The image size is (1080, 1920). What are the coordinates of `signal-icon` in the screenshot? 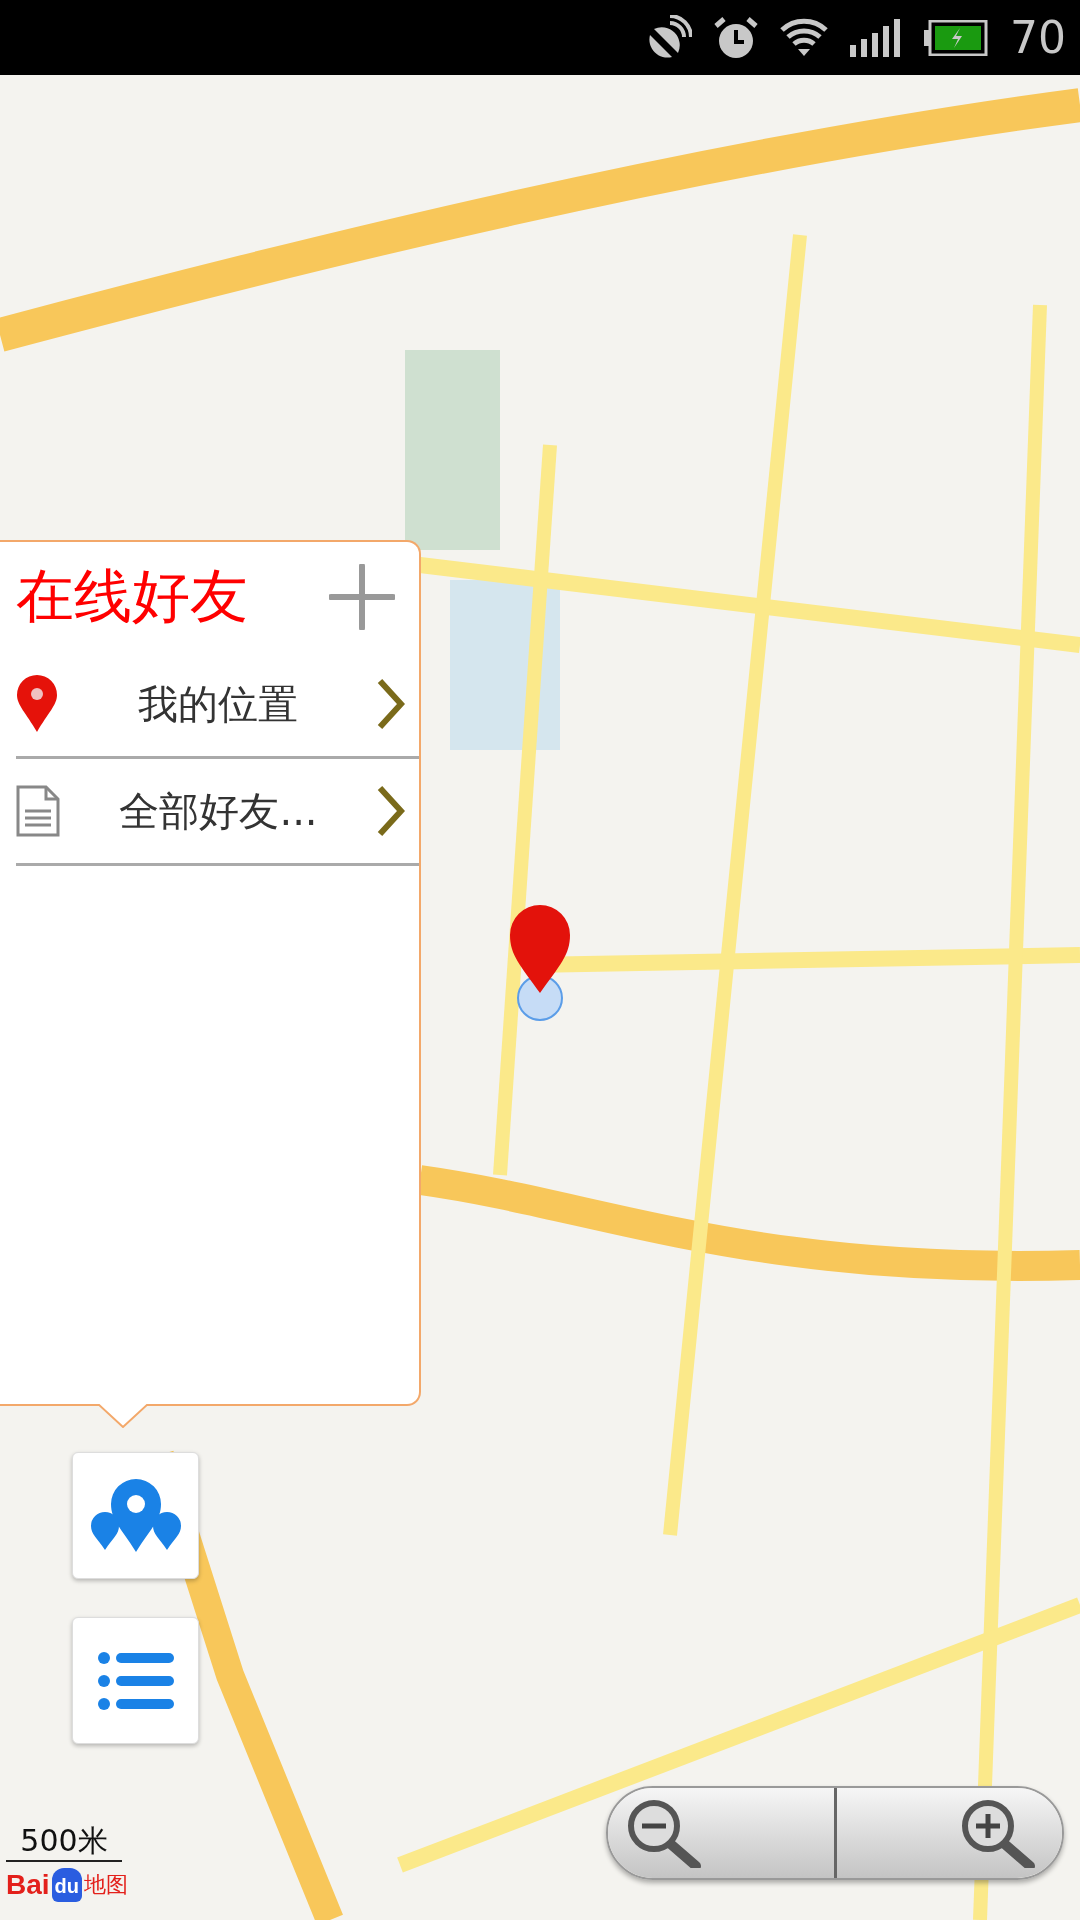 It's located at (876, 37).